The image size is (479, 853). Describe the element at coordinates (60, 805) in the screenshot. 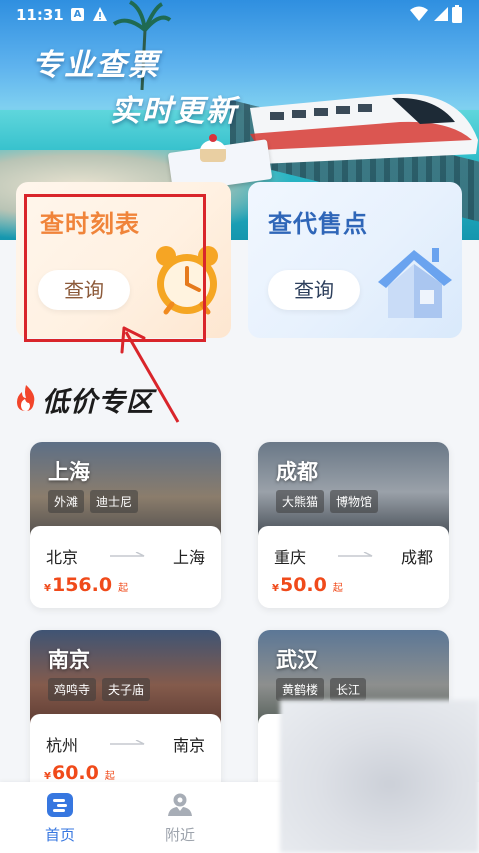

I see `home-icon` at that location.